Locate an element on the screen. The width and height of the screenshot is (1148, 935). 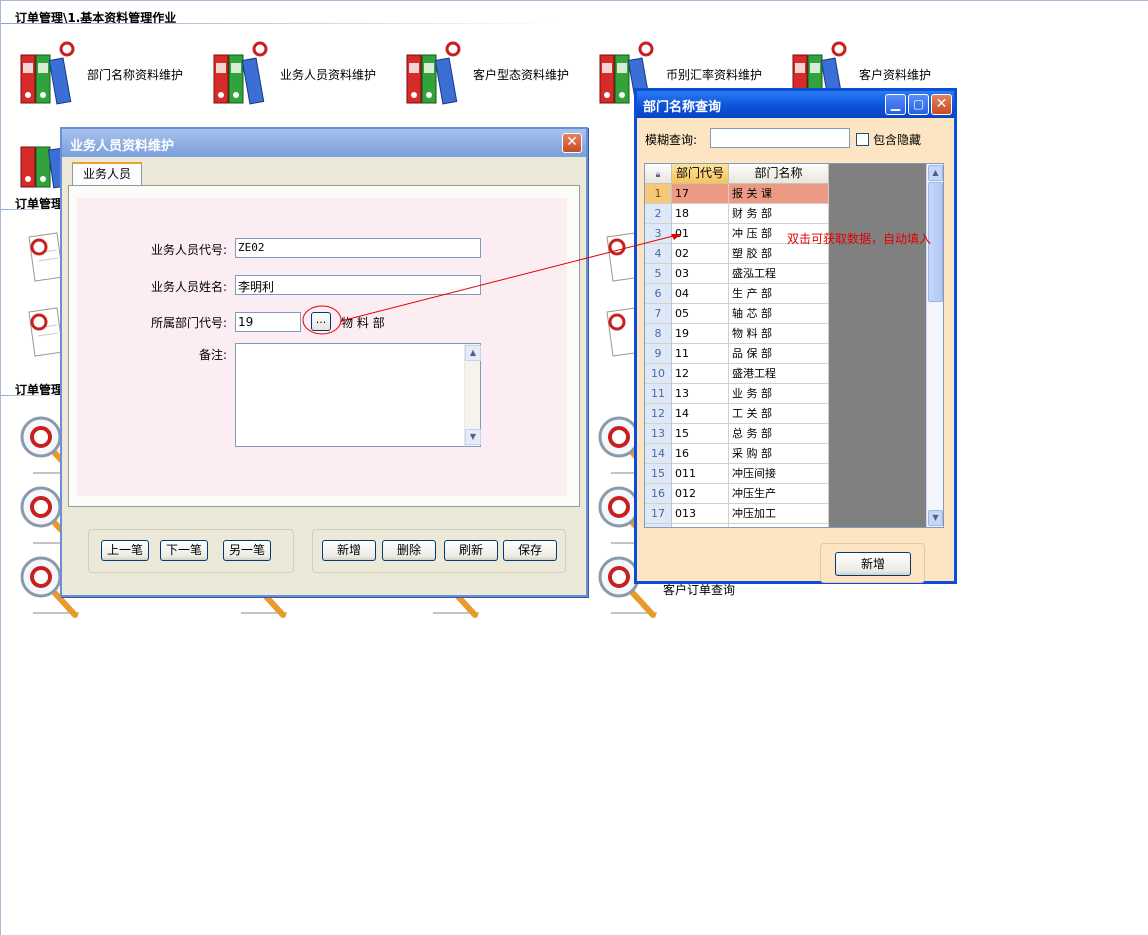
add-dept-button: 新增 is located at coordinates (873, 564).